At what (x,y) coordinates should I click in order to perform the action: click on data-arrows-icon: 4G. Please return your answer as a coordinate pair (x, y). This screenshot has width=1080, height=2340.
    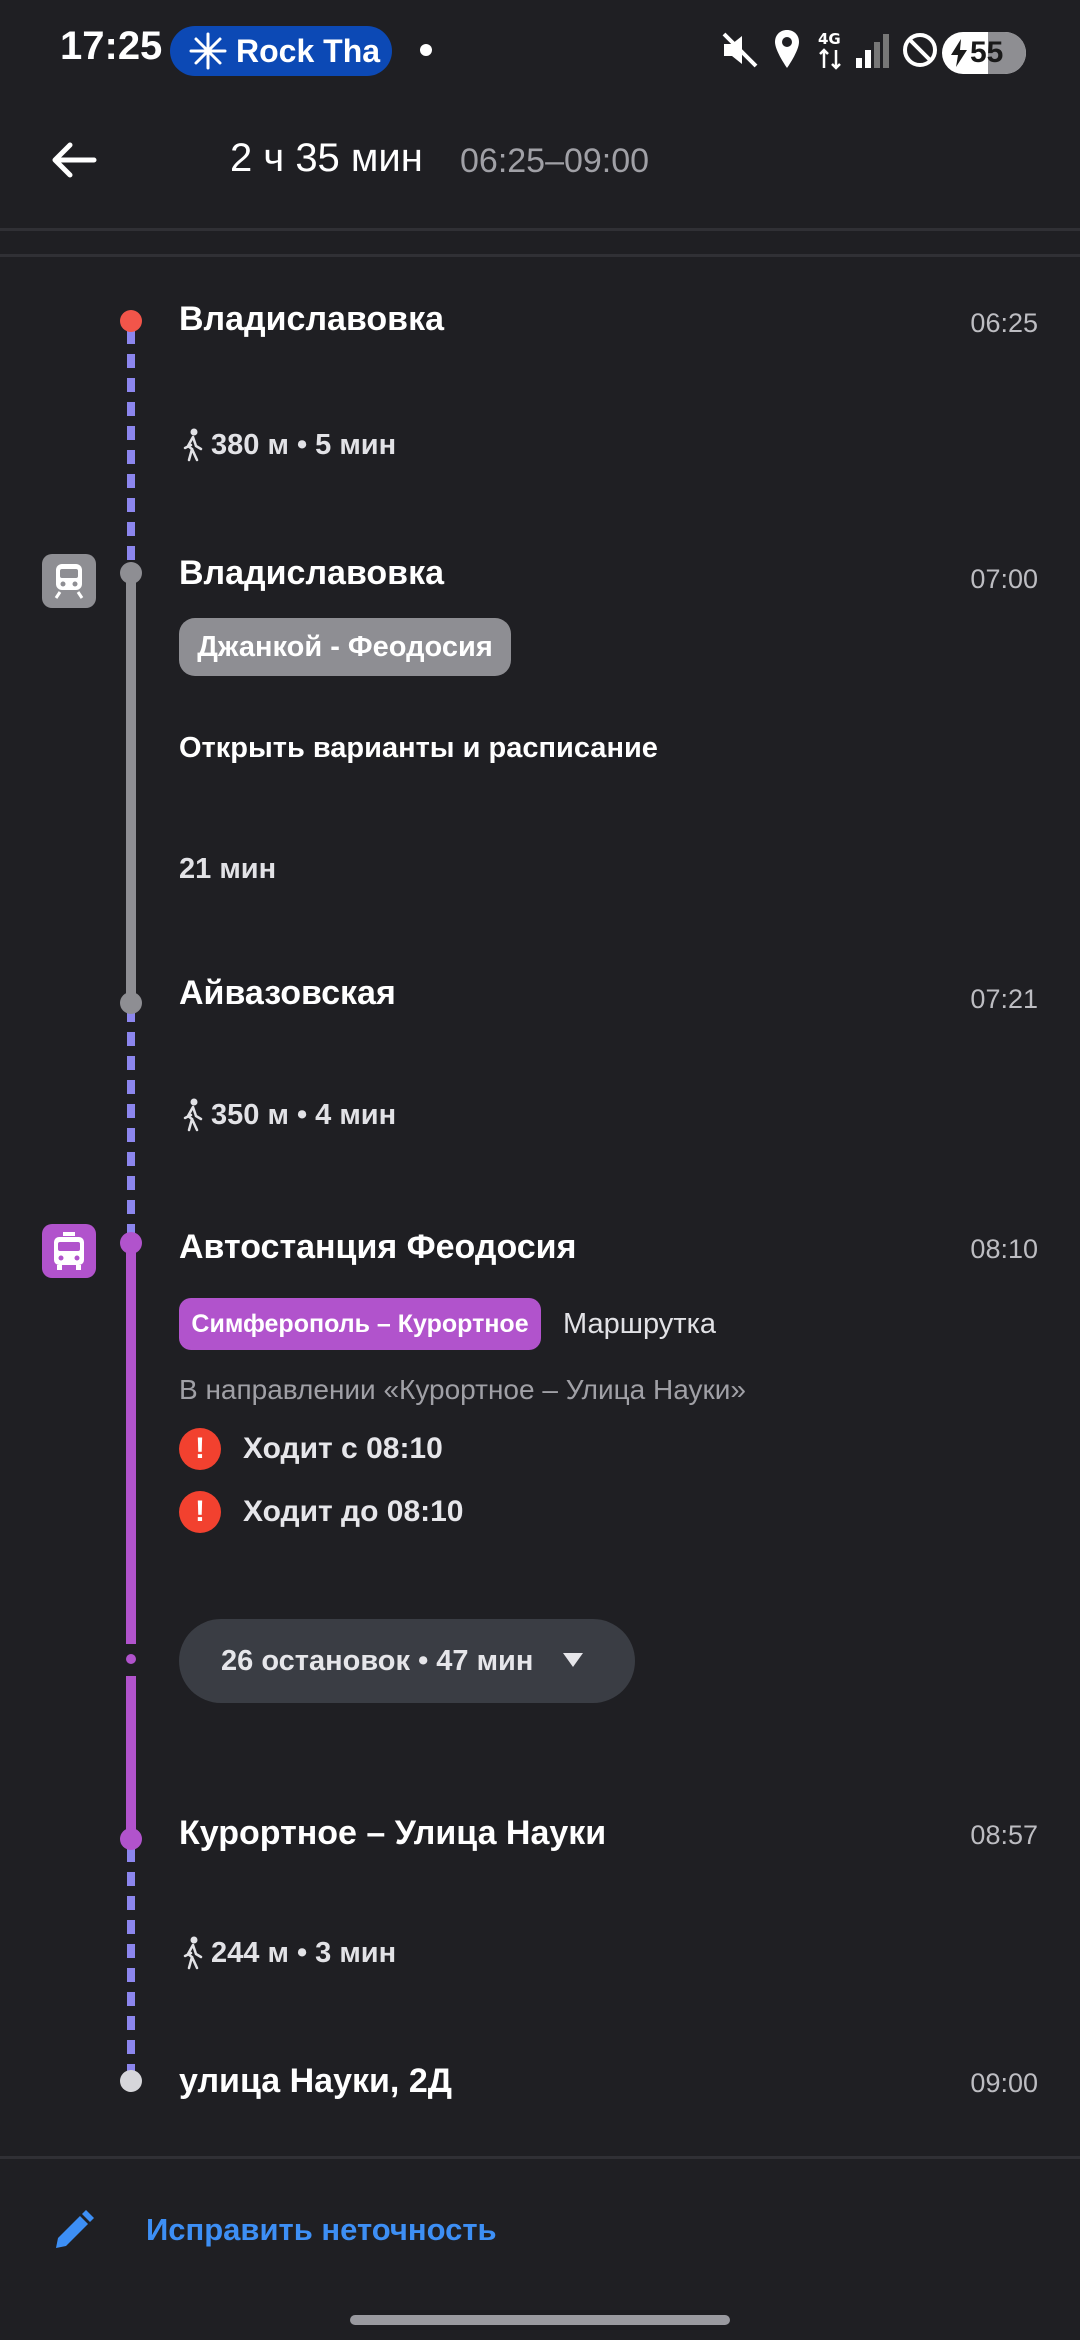
    Looking at the image, I should click on (829, 50).